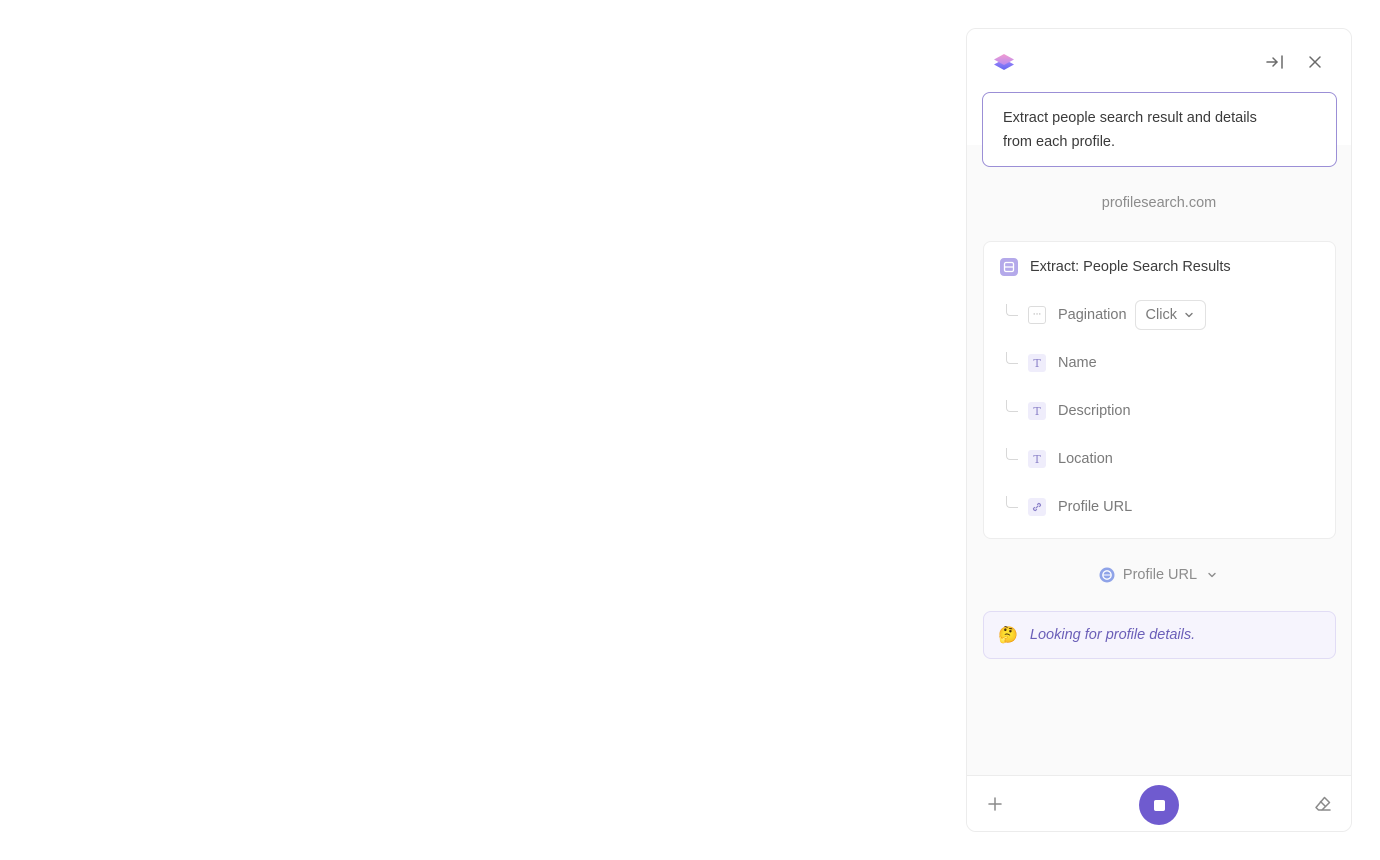 This screenshot has width=1380, height=860. Describe the element at coordinates (1051, 363) in the screenshot. I see `field-row: T Name` at that location.